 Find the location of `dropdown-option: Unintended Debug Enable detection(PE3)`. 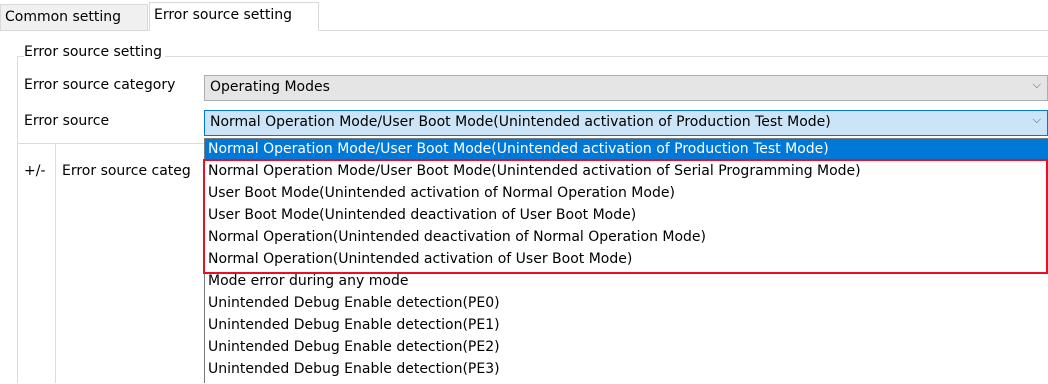

dropdown-option: Unintended Debug Enable detection(PE3) is located at coordinates (626, 369).